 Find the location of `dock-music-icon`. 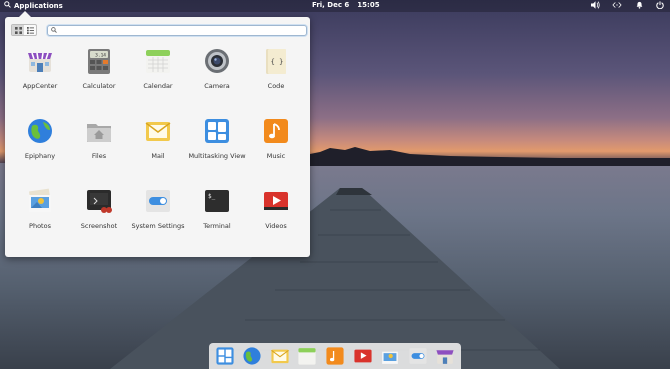

dock-music-icon is located at coordinates (335, 356).